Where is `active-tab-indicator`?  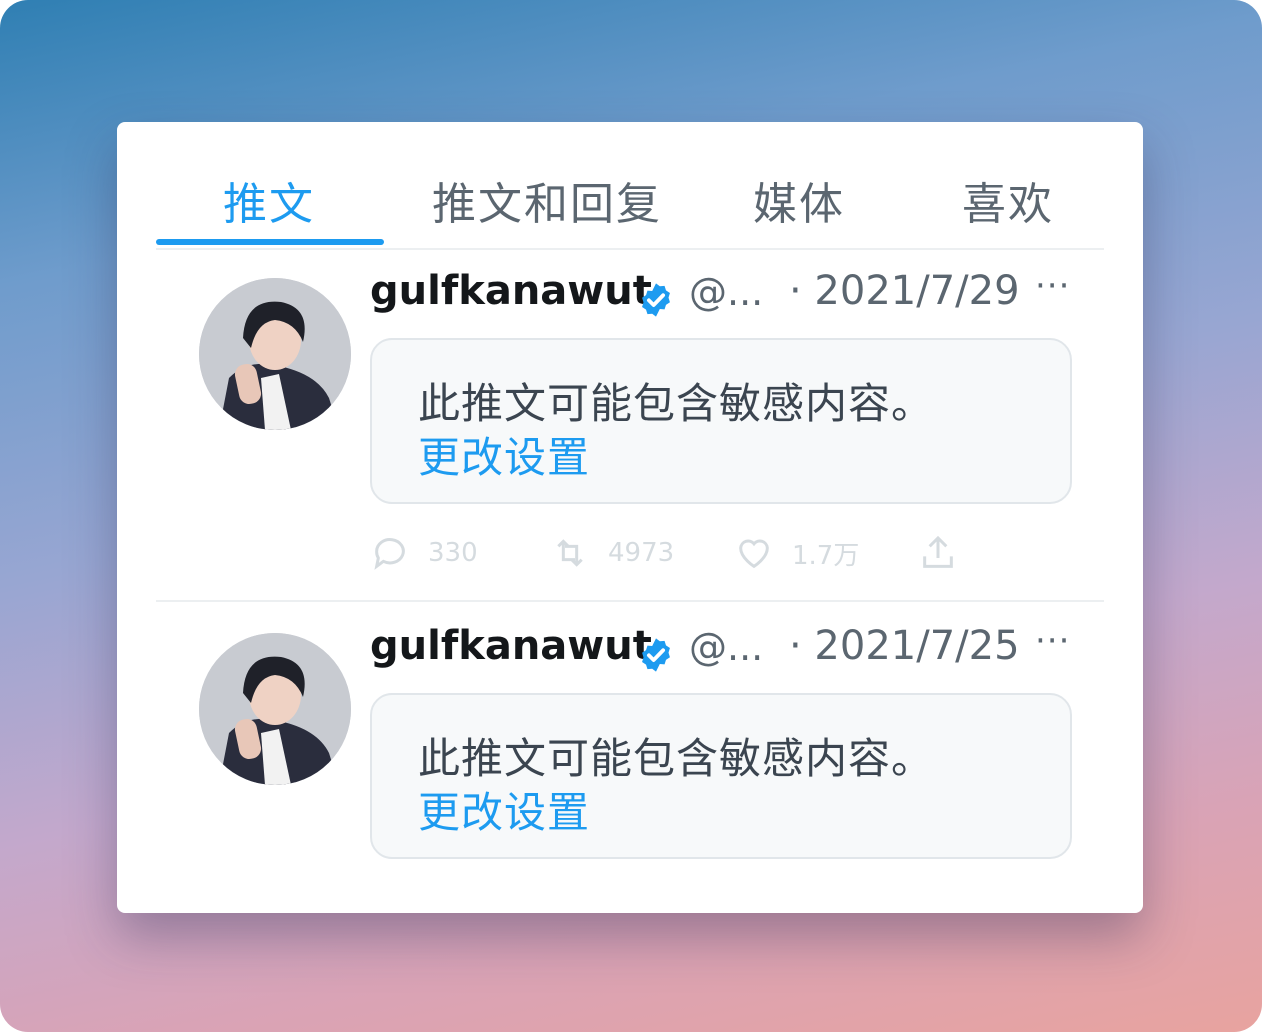 active-tab-indicator is located at coordinates (270, 242).